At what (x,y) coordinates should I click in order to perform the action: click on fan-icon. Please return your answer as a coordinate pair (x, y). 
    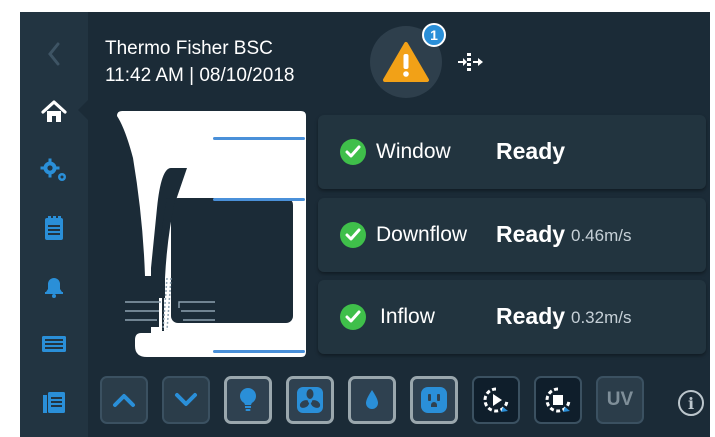
    Looking at the image, I should click on (310, 400).